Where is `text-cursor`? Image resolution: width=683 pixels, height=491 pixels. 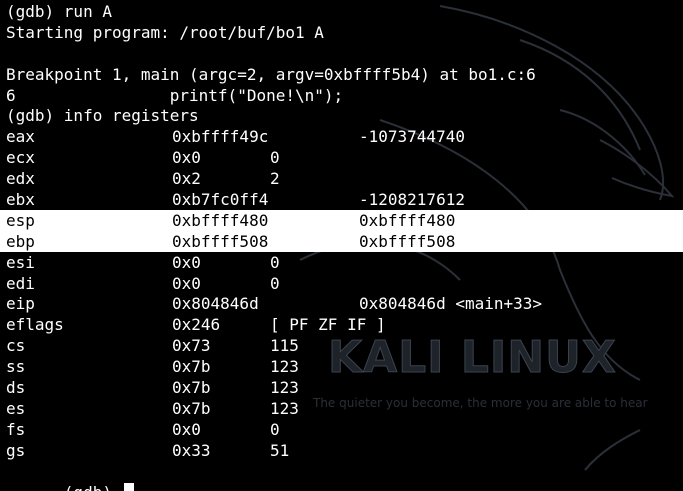
text-cursor is located at coordinates (128, 486).